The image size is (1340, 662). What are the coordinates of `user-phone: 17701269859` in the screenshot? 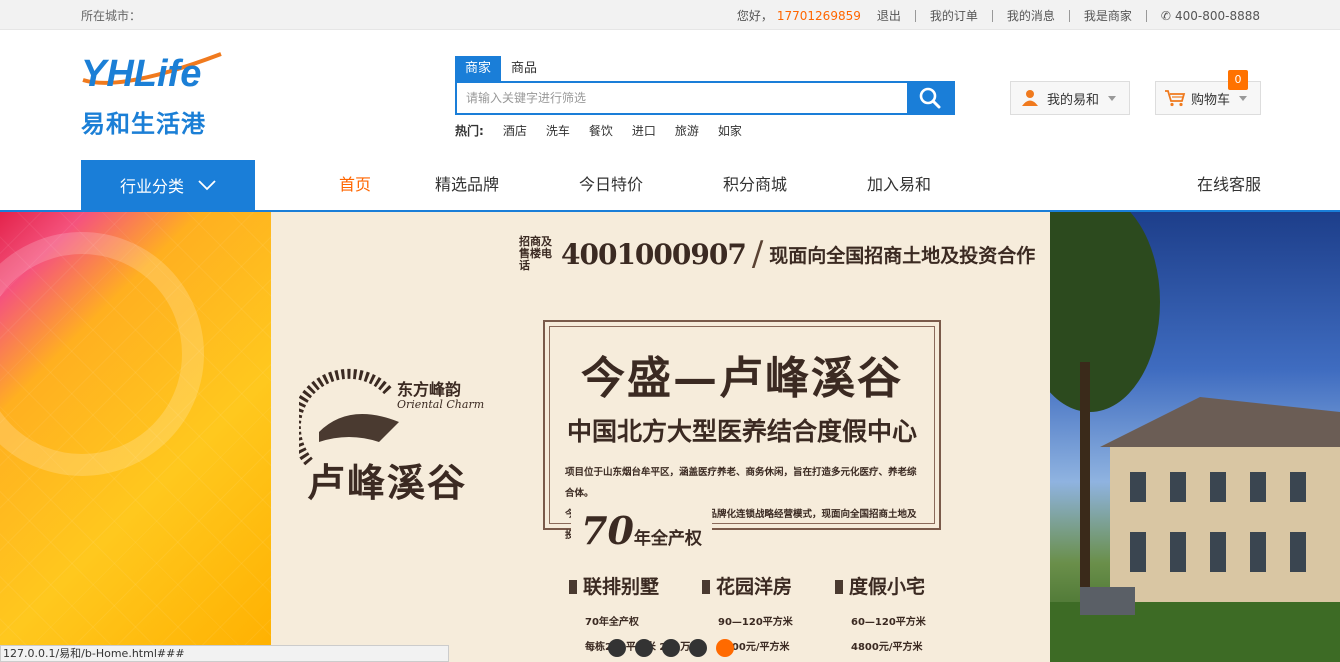 It's located at (819, 16).